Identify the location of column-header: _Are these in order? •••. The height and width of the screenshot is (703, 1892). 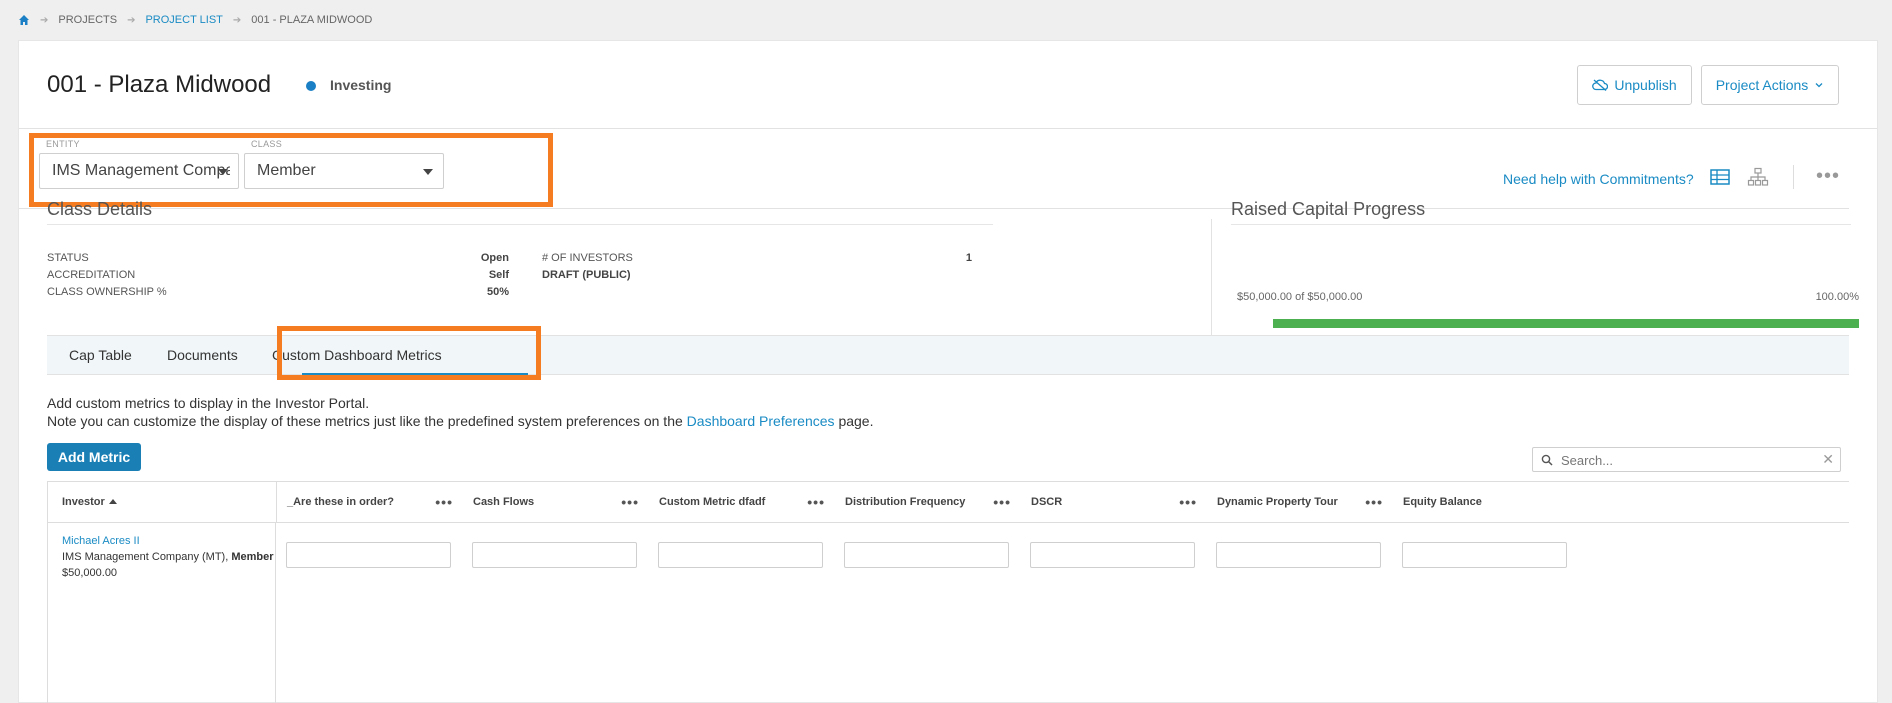
(370, 502).